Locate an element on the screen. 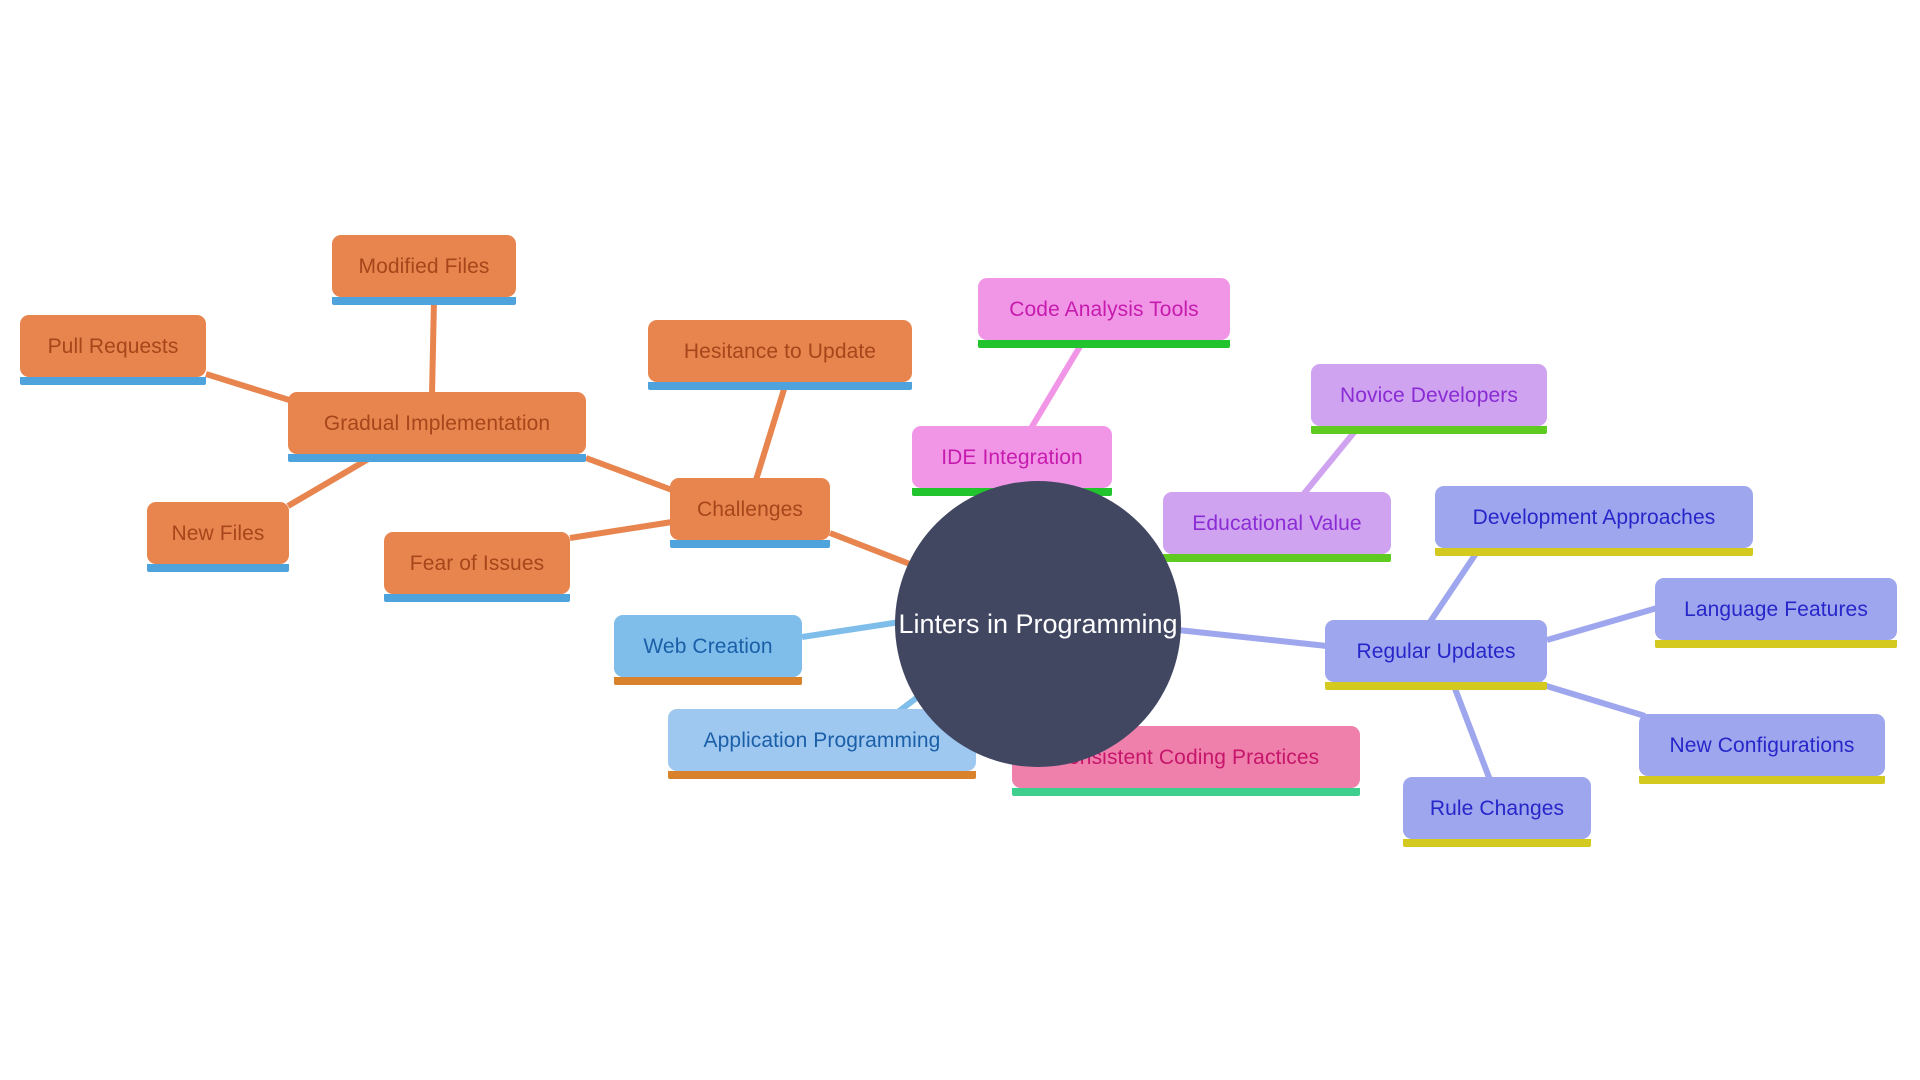 The height and width of the screenshot is (1080, 1920). node-underline-development-approaches is located at coordinates (1594, 552).